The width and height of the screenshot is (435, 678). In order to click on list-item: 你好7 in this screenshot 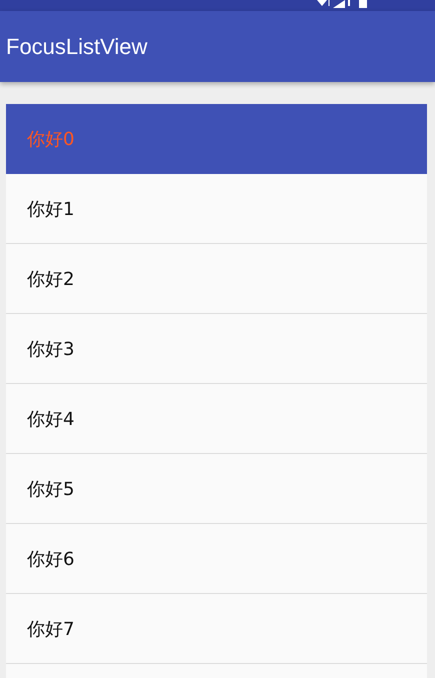, I will do `click(216, 629)`.